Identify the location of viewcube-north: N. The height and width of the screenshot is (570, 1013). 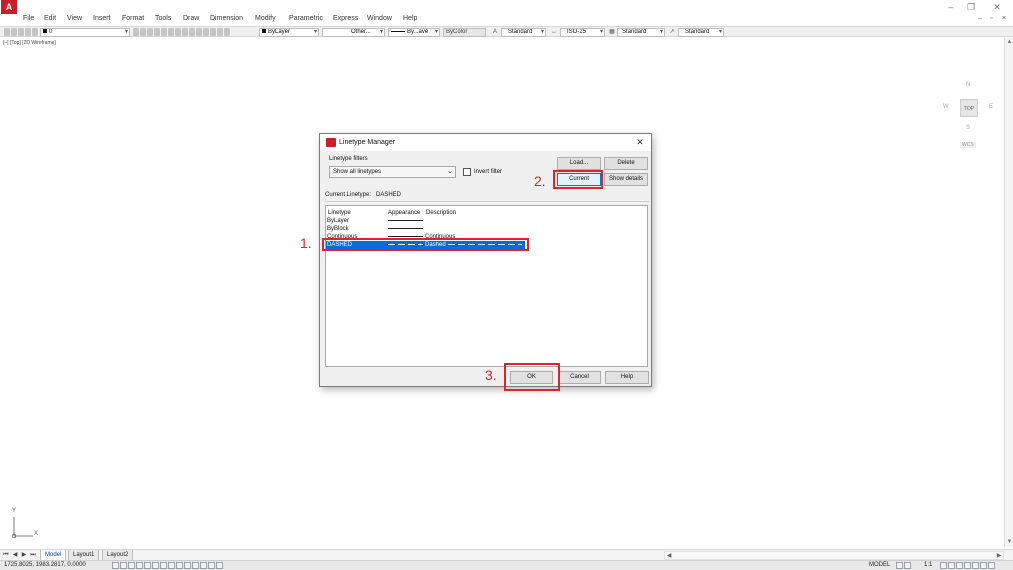
(968, 85).